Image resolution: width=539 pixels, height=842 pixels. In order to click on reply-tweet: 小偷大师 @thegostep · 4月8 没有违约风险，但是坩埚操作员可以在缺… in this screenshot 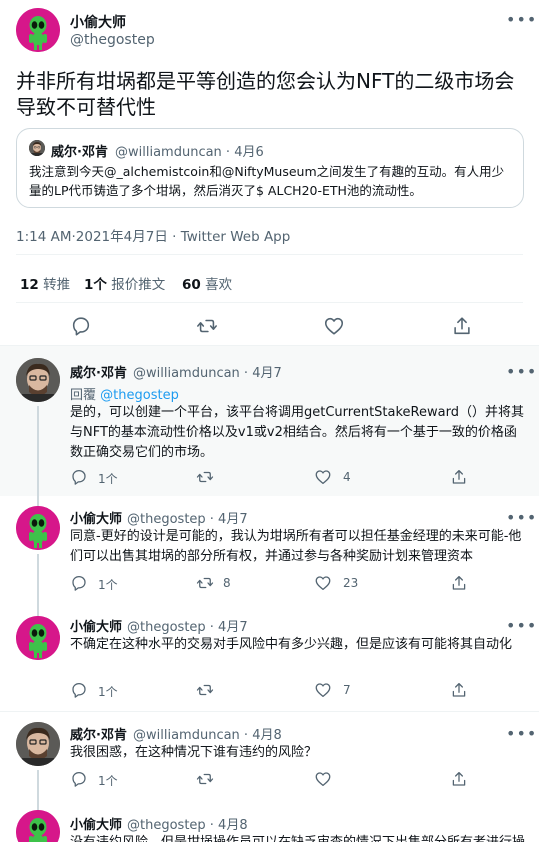, I will do `click(269, 823)`.